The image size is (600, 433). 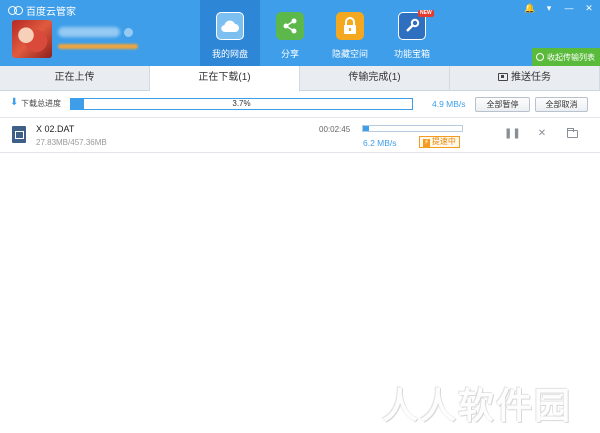 What do you see at coordinates (375, 78) in the screenshot?
I see `tab-completed: 传输完成(1)` at bounding box center [375, 78].